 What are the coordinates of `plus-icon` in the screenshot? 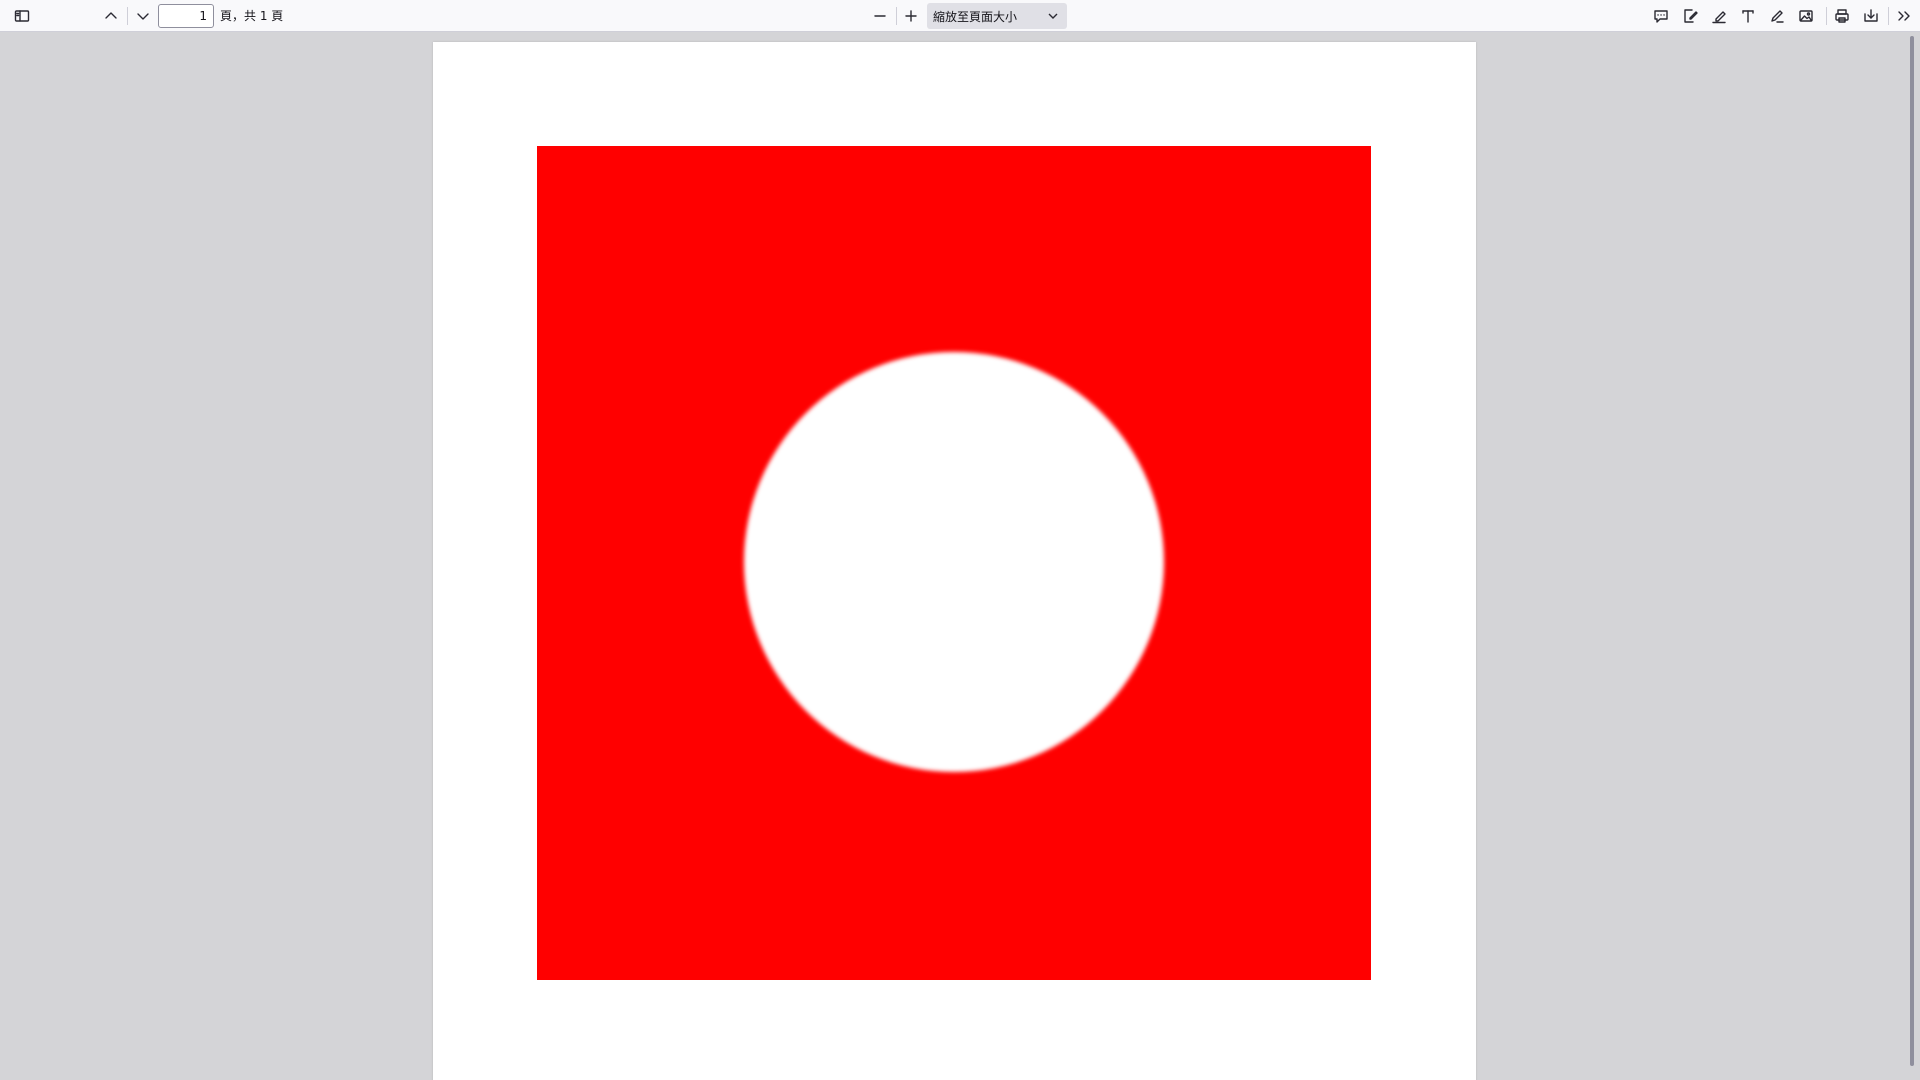 It's located at (911, 16).